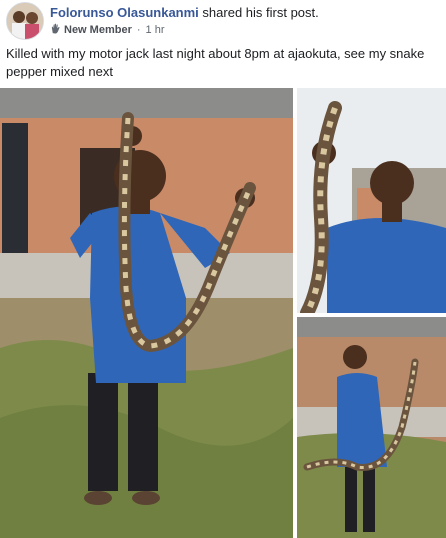 The width and height of the screenshot is (446, 538). I want to click on secondary-photo-top, so click(371, 200).